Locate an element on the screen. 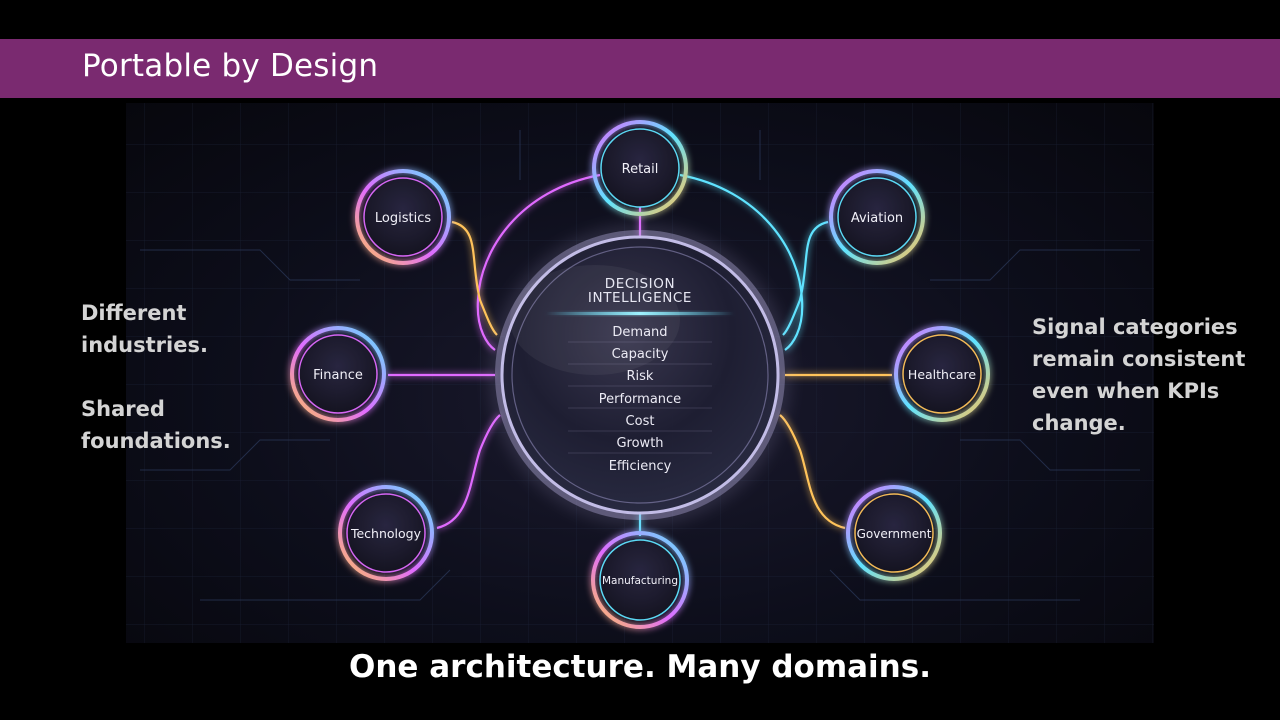 The image size is (1280, 720). right-text-line: Signal categories is located at coordinates (1135, 327).